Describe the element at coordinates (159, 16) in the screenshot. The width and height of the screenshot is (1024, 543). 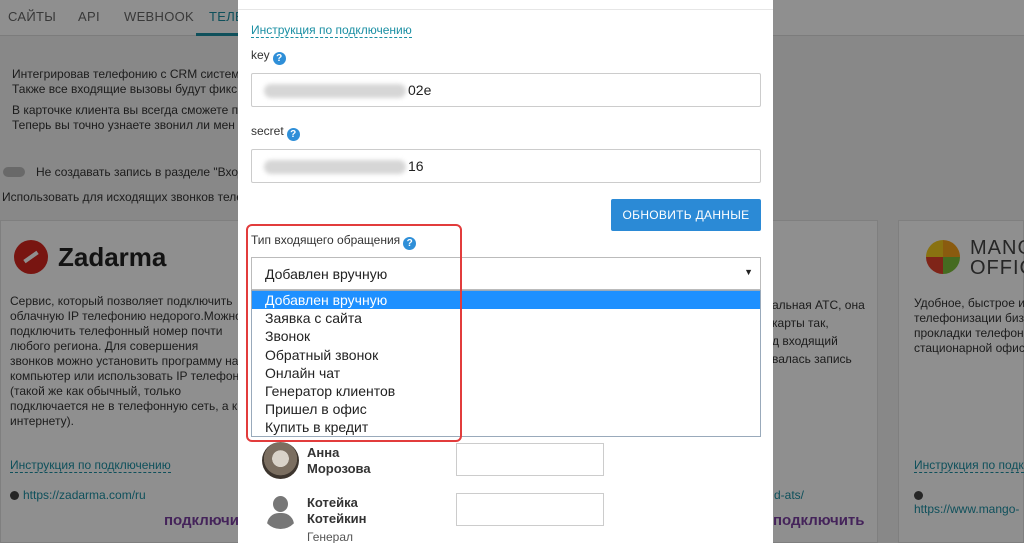
I see `tab-webhook: WEBHOOK` at that location.